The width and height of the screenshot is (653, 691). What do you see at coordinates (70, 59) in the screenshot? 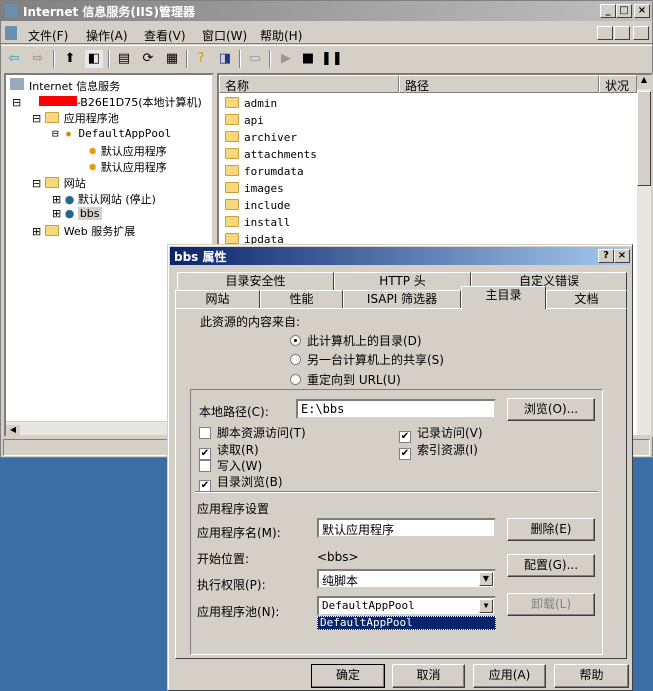
I see `up-level-icon: ⬆` at bounding box center [70, 59].